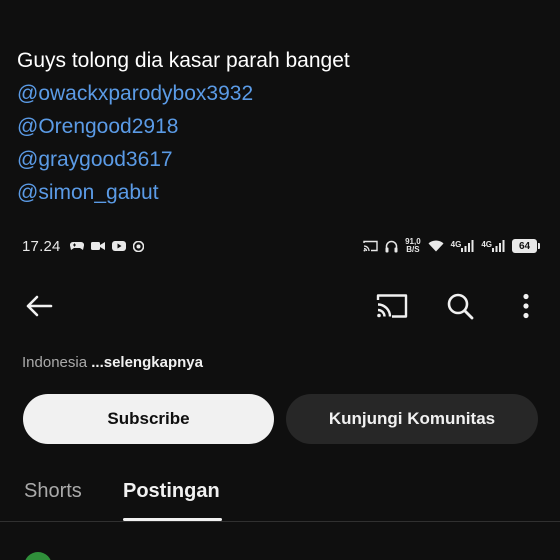 The image size is (560, 560). Describe the element at coordinates (97, 246) in the screenshot. I see `video-icon` at that location.